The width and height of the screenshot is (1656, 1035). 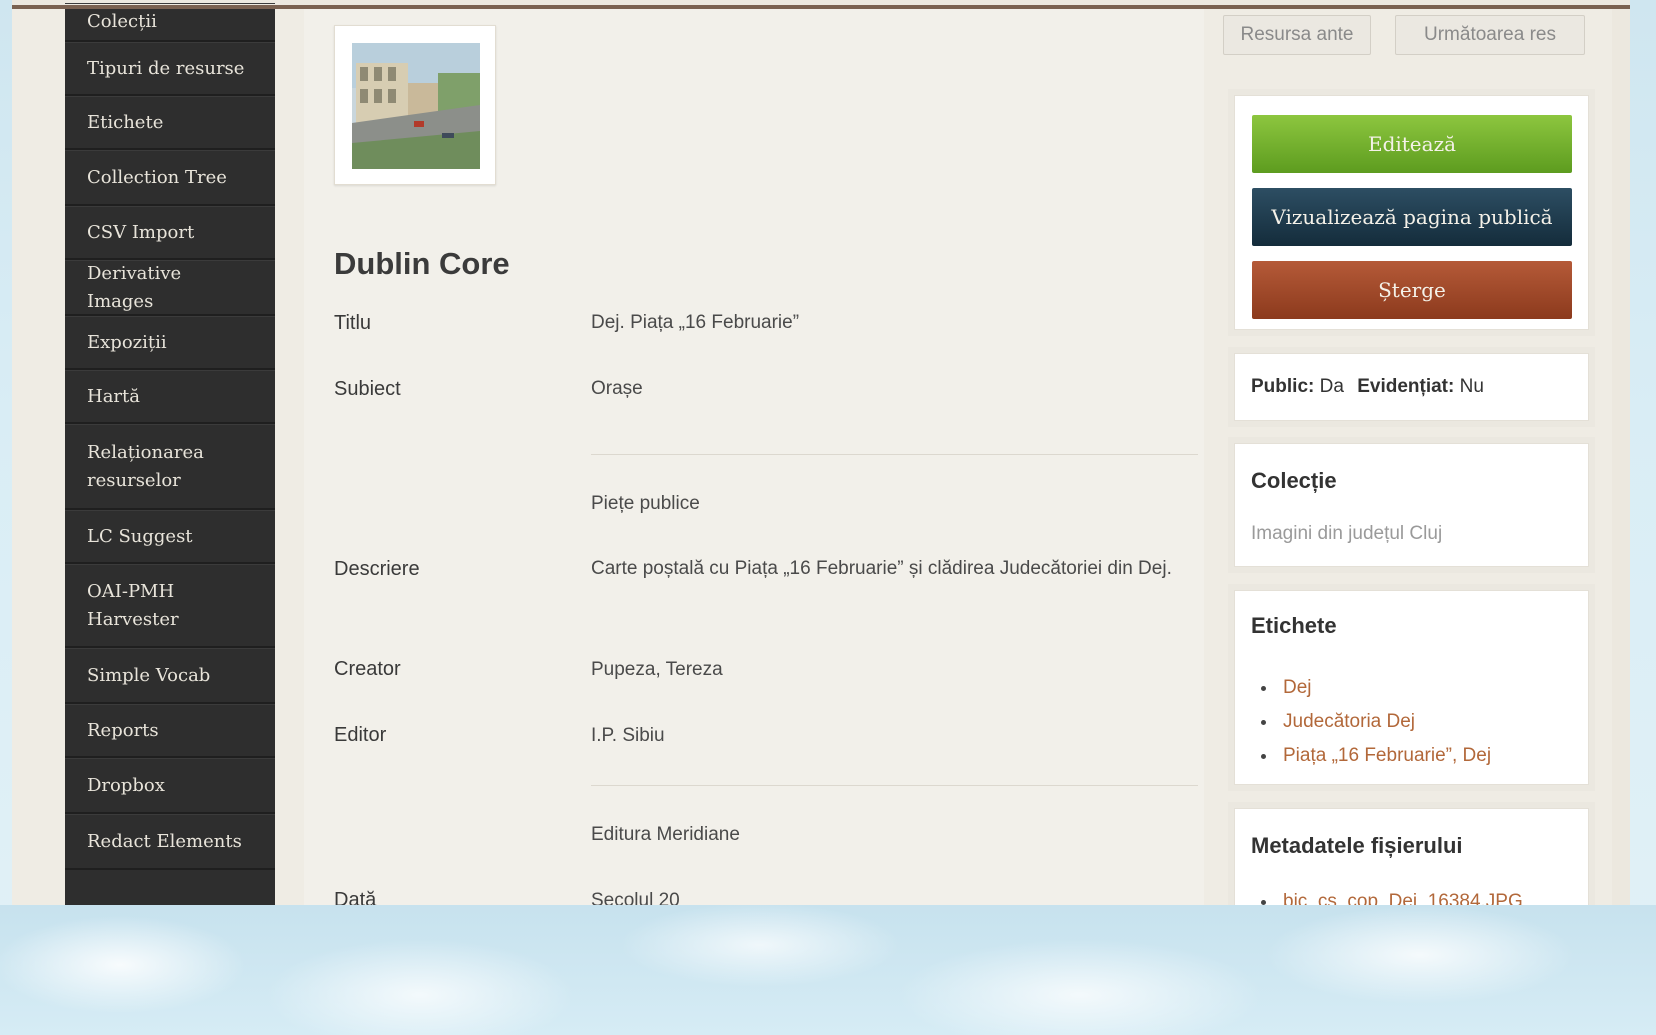 I want to click on postcard-image, so click(x=416, y=106).